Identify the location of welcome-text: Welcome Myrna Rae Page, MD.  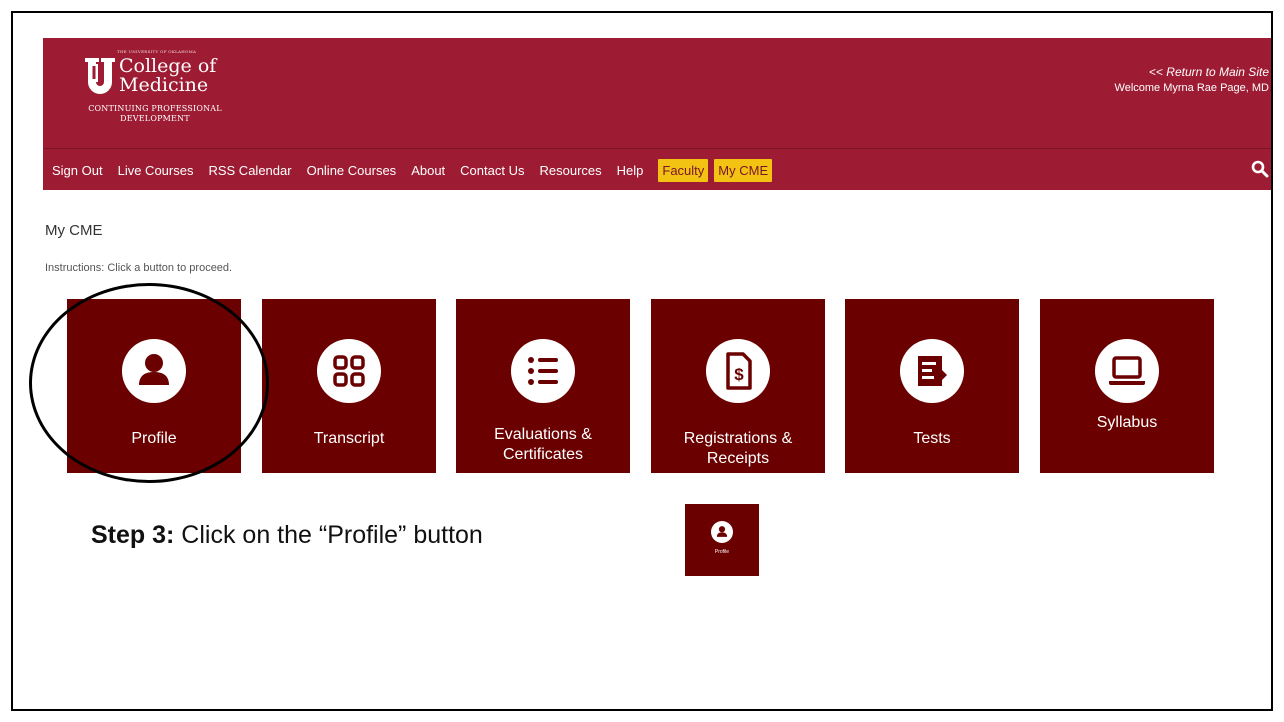
(1191, 88).